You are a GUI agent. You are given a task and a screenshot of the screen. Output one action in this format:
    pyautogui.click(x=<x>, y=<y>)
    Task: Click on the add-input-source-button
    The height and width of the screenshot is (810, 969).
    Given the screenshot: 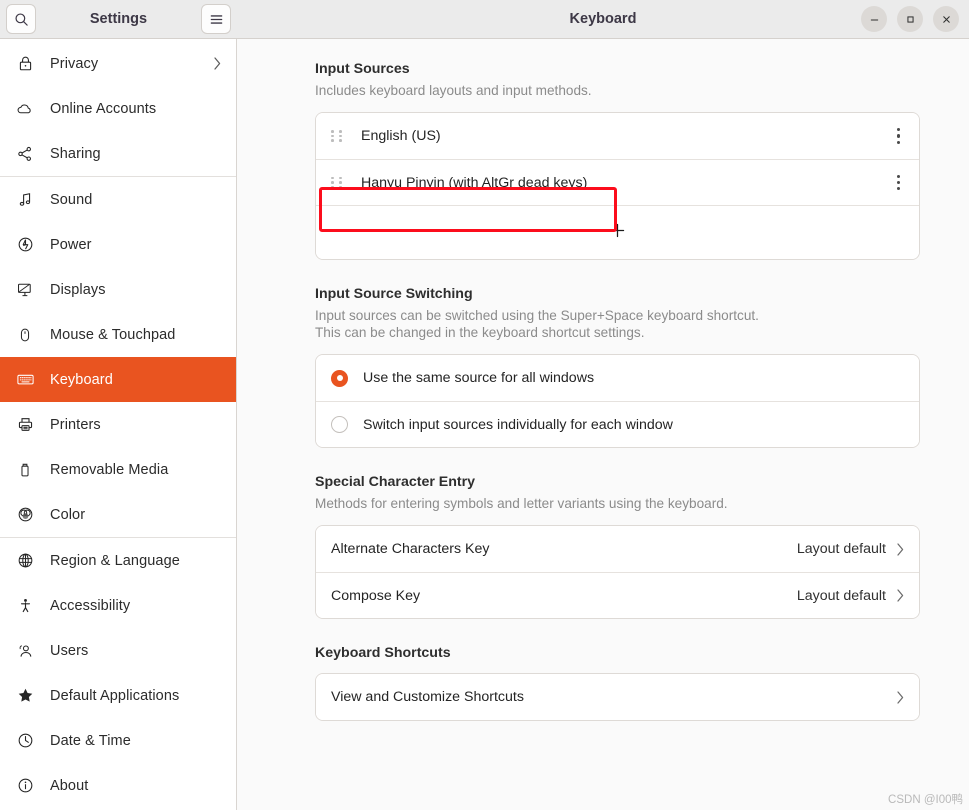 What is the action you would take?
    pyautogui.click(x=617, y=232)
    